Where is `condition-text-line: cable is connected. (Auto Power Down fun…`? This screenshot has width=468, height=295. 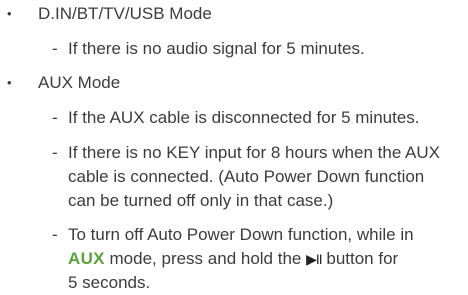 condition-text-line: cable is connected. (Auto Power Down fun… is located at coordinates (246, 176).